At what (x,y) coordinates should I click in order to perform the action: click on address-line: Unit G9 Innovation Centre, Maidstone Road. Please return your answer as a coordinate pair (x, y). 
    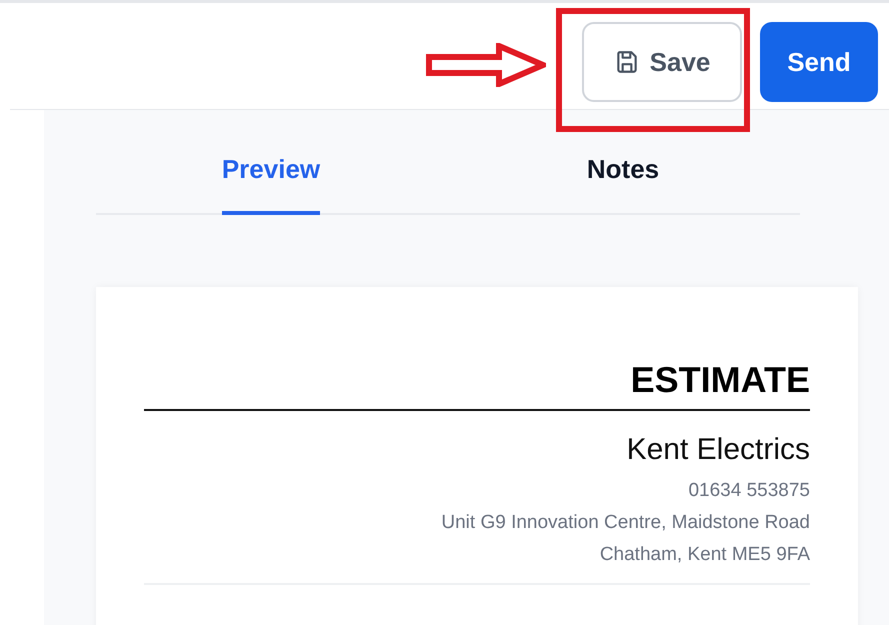
    Looking at the image, I should click on (625, 523).